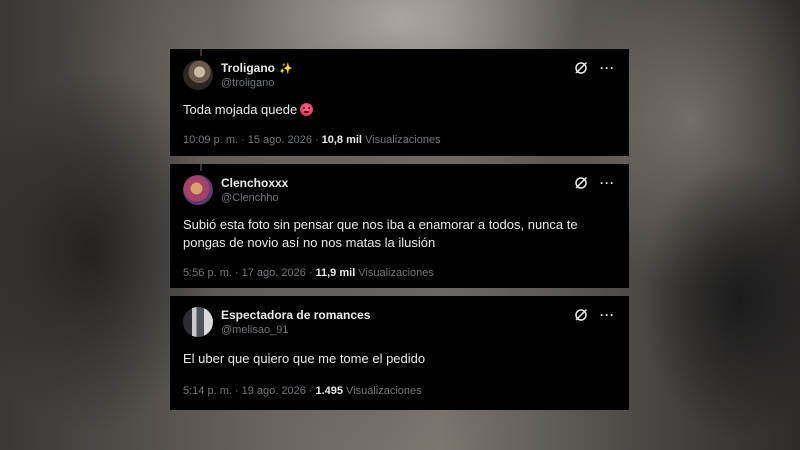 The height and width of the screenshot is (450, 800). What do you see at coordinates (274, 391) in the screenshot?
I see `tweet-date: 19 ago. 2026` at bounding box center [274, 391].